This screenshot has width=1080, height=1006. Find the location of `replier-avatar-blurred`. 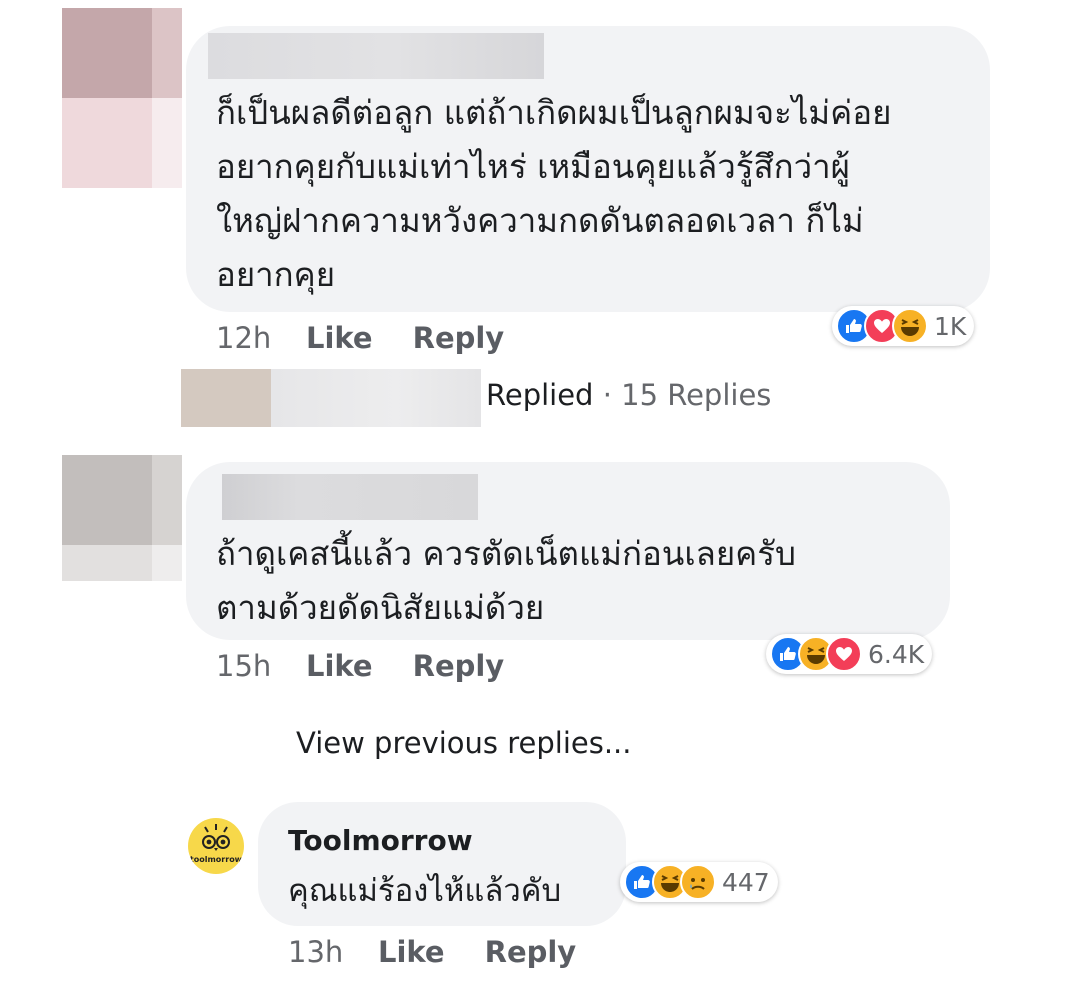

replier-avatar-blurred is located at coordinates (331, 398).